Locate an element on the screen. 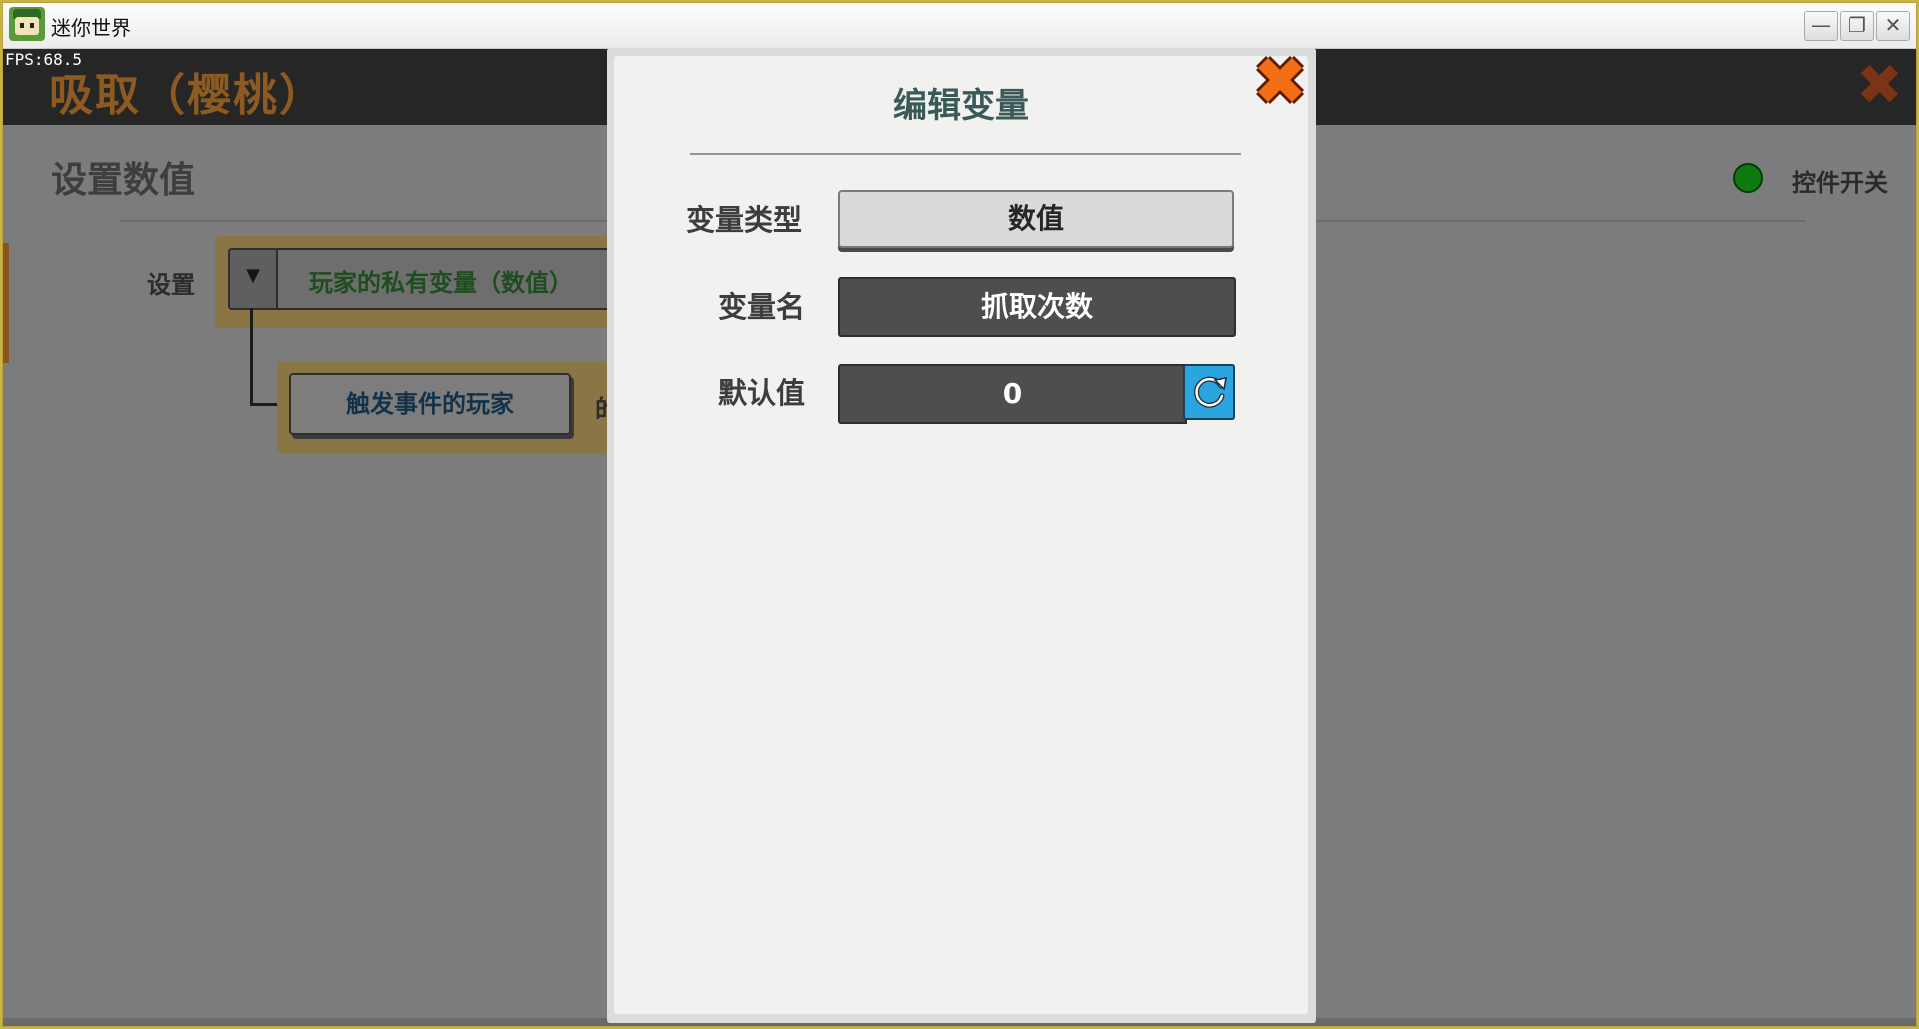  default-value-field: 0 is located at coordinates (1012, 394).